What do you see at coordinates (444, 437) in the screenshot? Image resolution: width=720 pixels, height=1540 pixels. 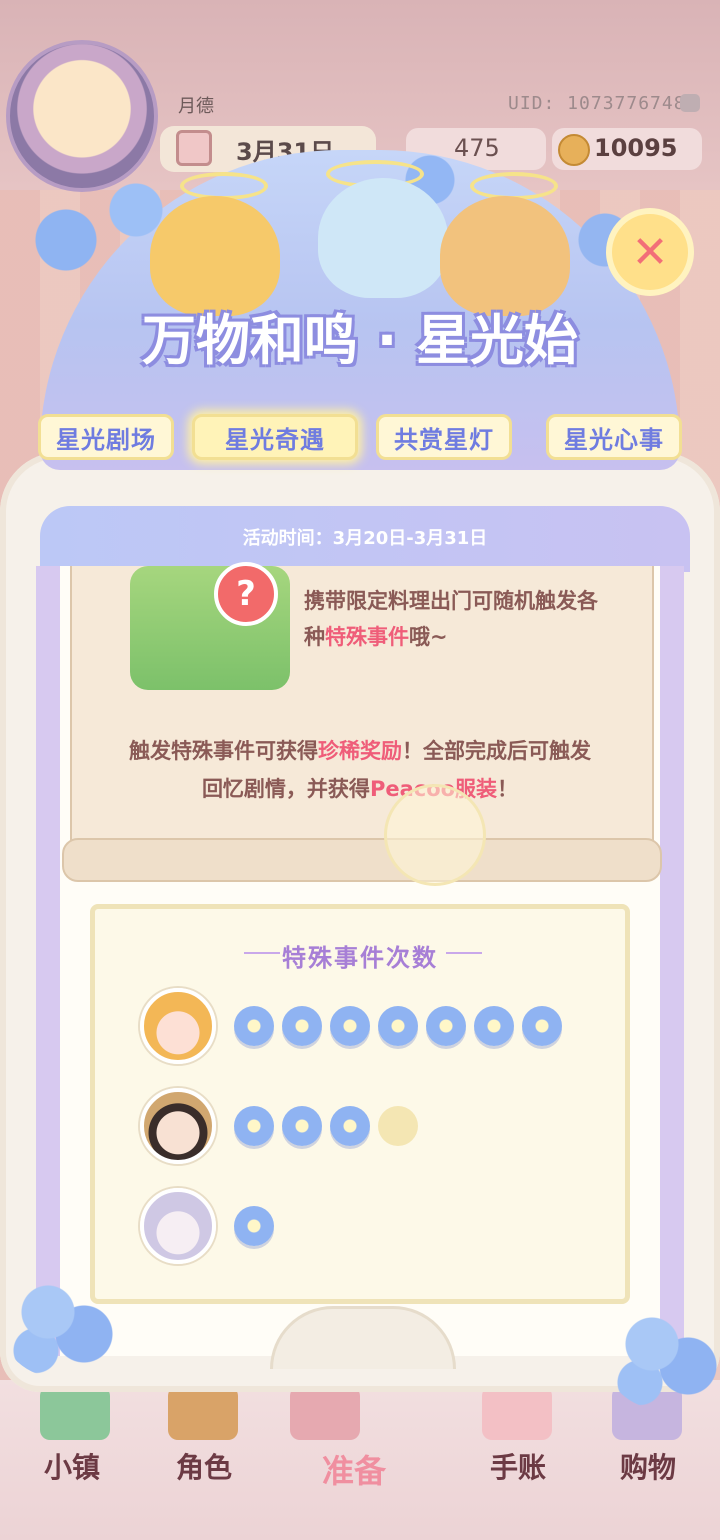 I see `tab-star-lanterns: 共赏星灯` at bounding box center [444, 437].